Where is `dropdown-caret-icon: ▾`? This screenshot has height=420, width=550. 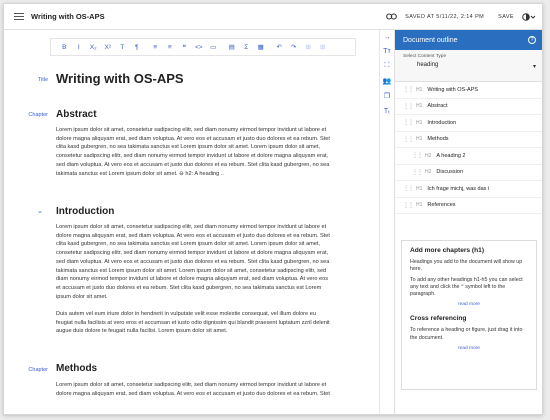
dropdown-caret-icon: ▾ is located at coordinates (534, 66).